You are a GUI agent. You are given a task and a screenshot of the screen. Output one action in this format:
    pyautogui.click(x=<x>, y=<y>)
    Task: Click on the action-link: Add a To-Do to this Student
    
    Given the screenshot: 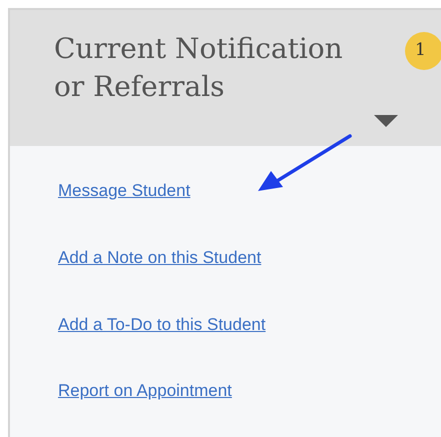 What is the action you would take?
    pyautogui.click(x=162, y=325)
    